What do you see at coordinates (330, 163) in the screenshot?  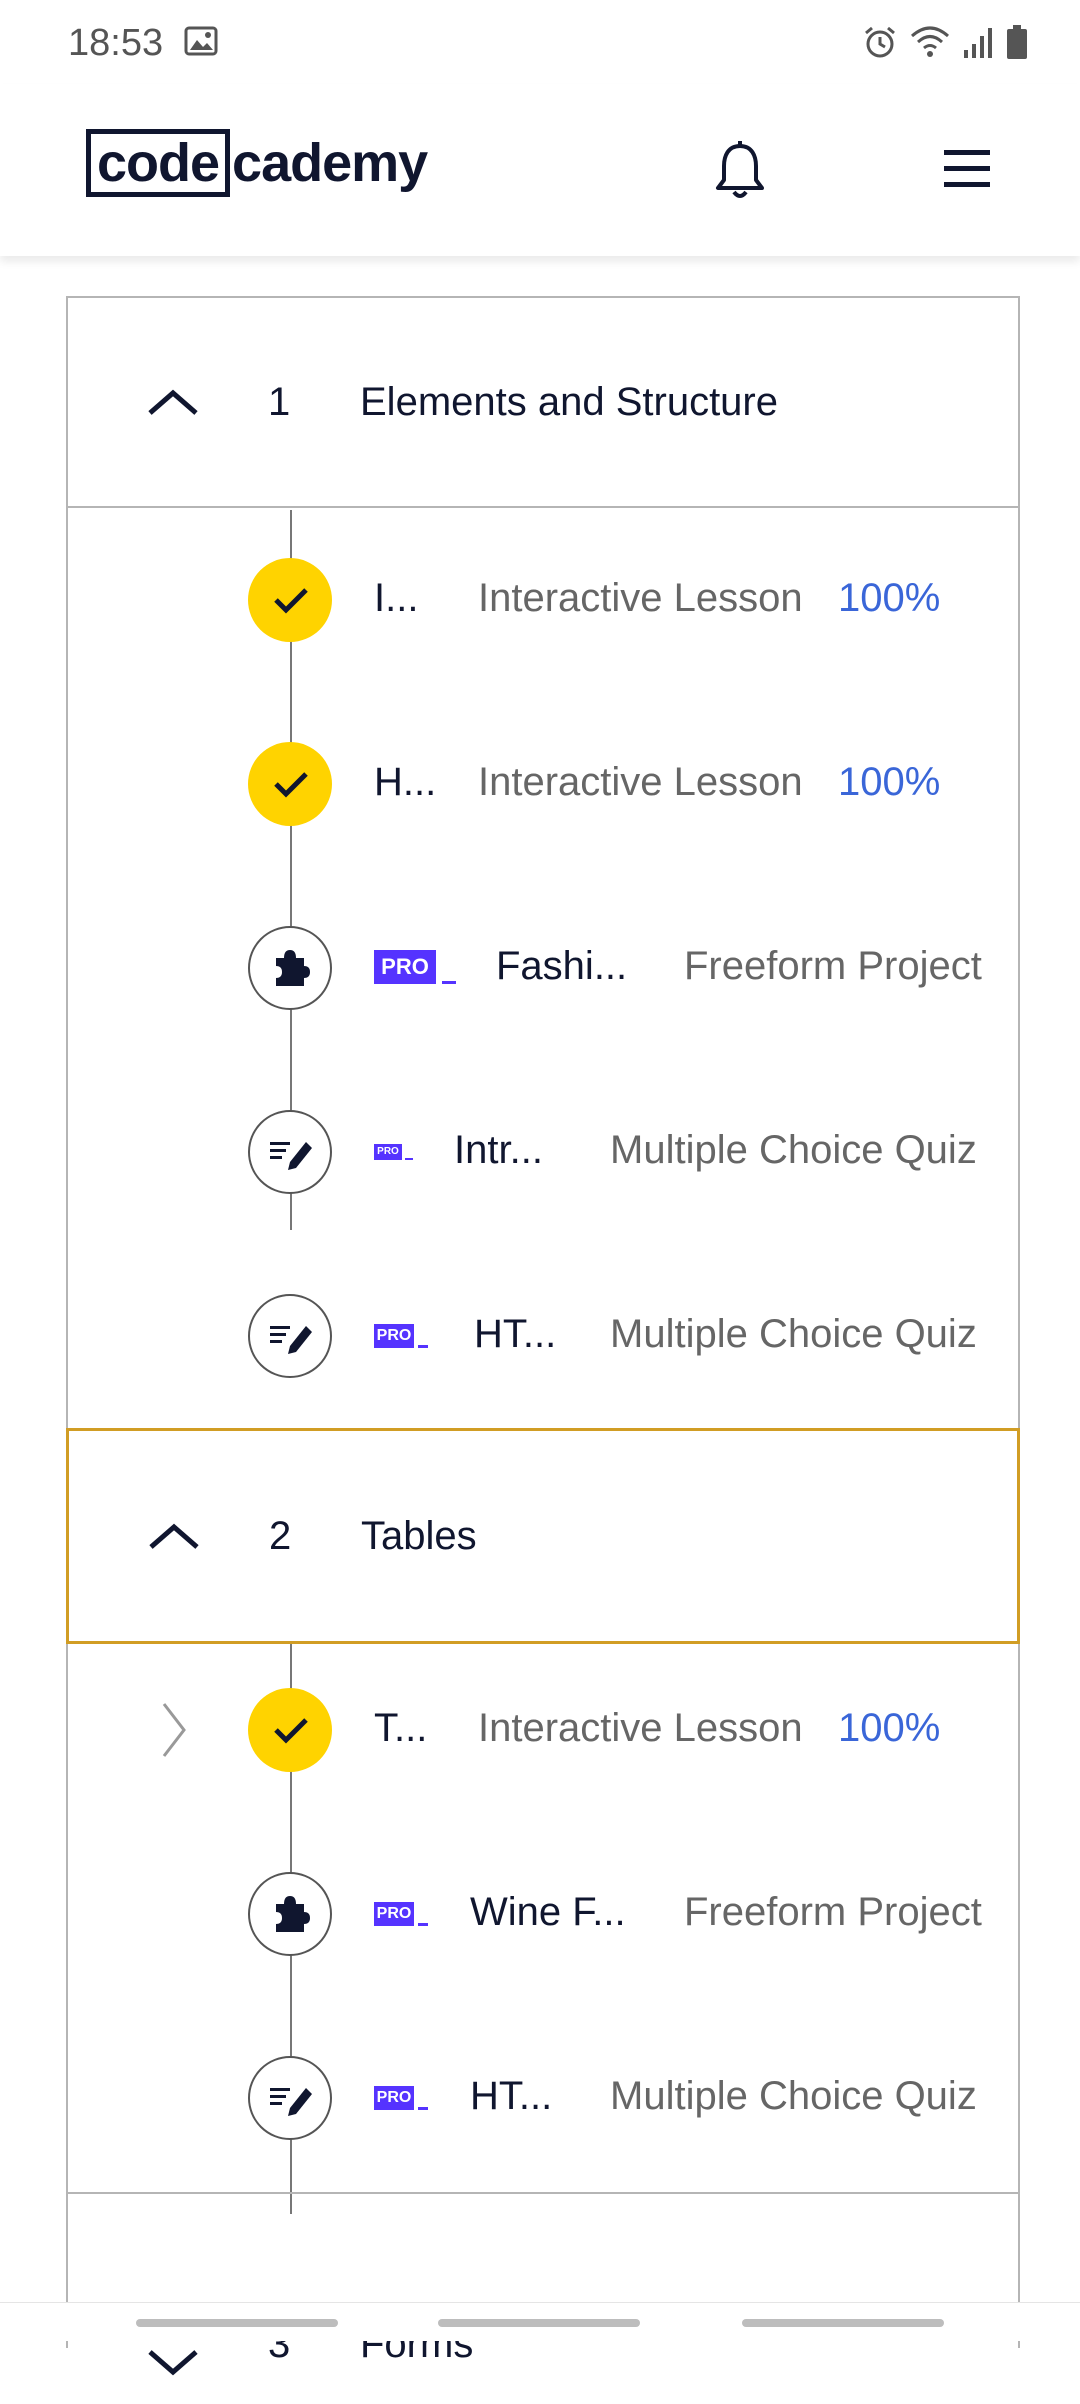 I see `logo-text: cademy` at bounding box center [330, 163].